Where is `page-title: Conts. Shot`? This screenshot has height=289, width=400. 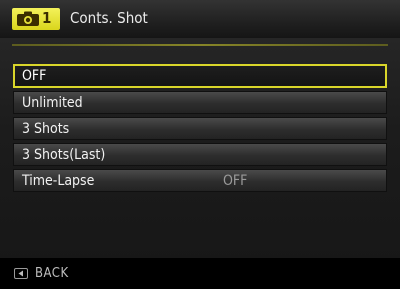 page-title: Conts. Shot is located at coordinates (109, 18).